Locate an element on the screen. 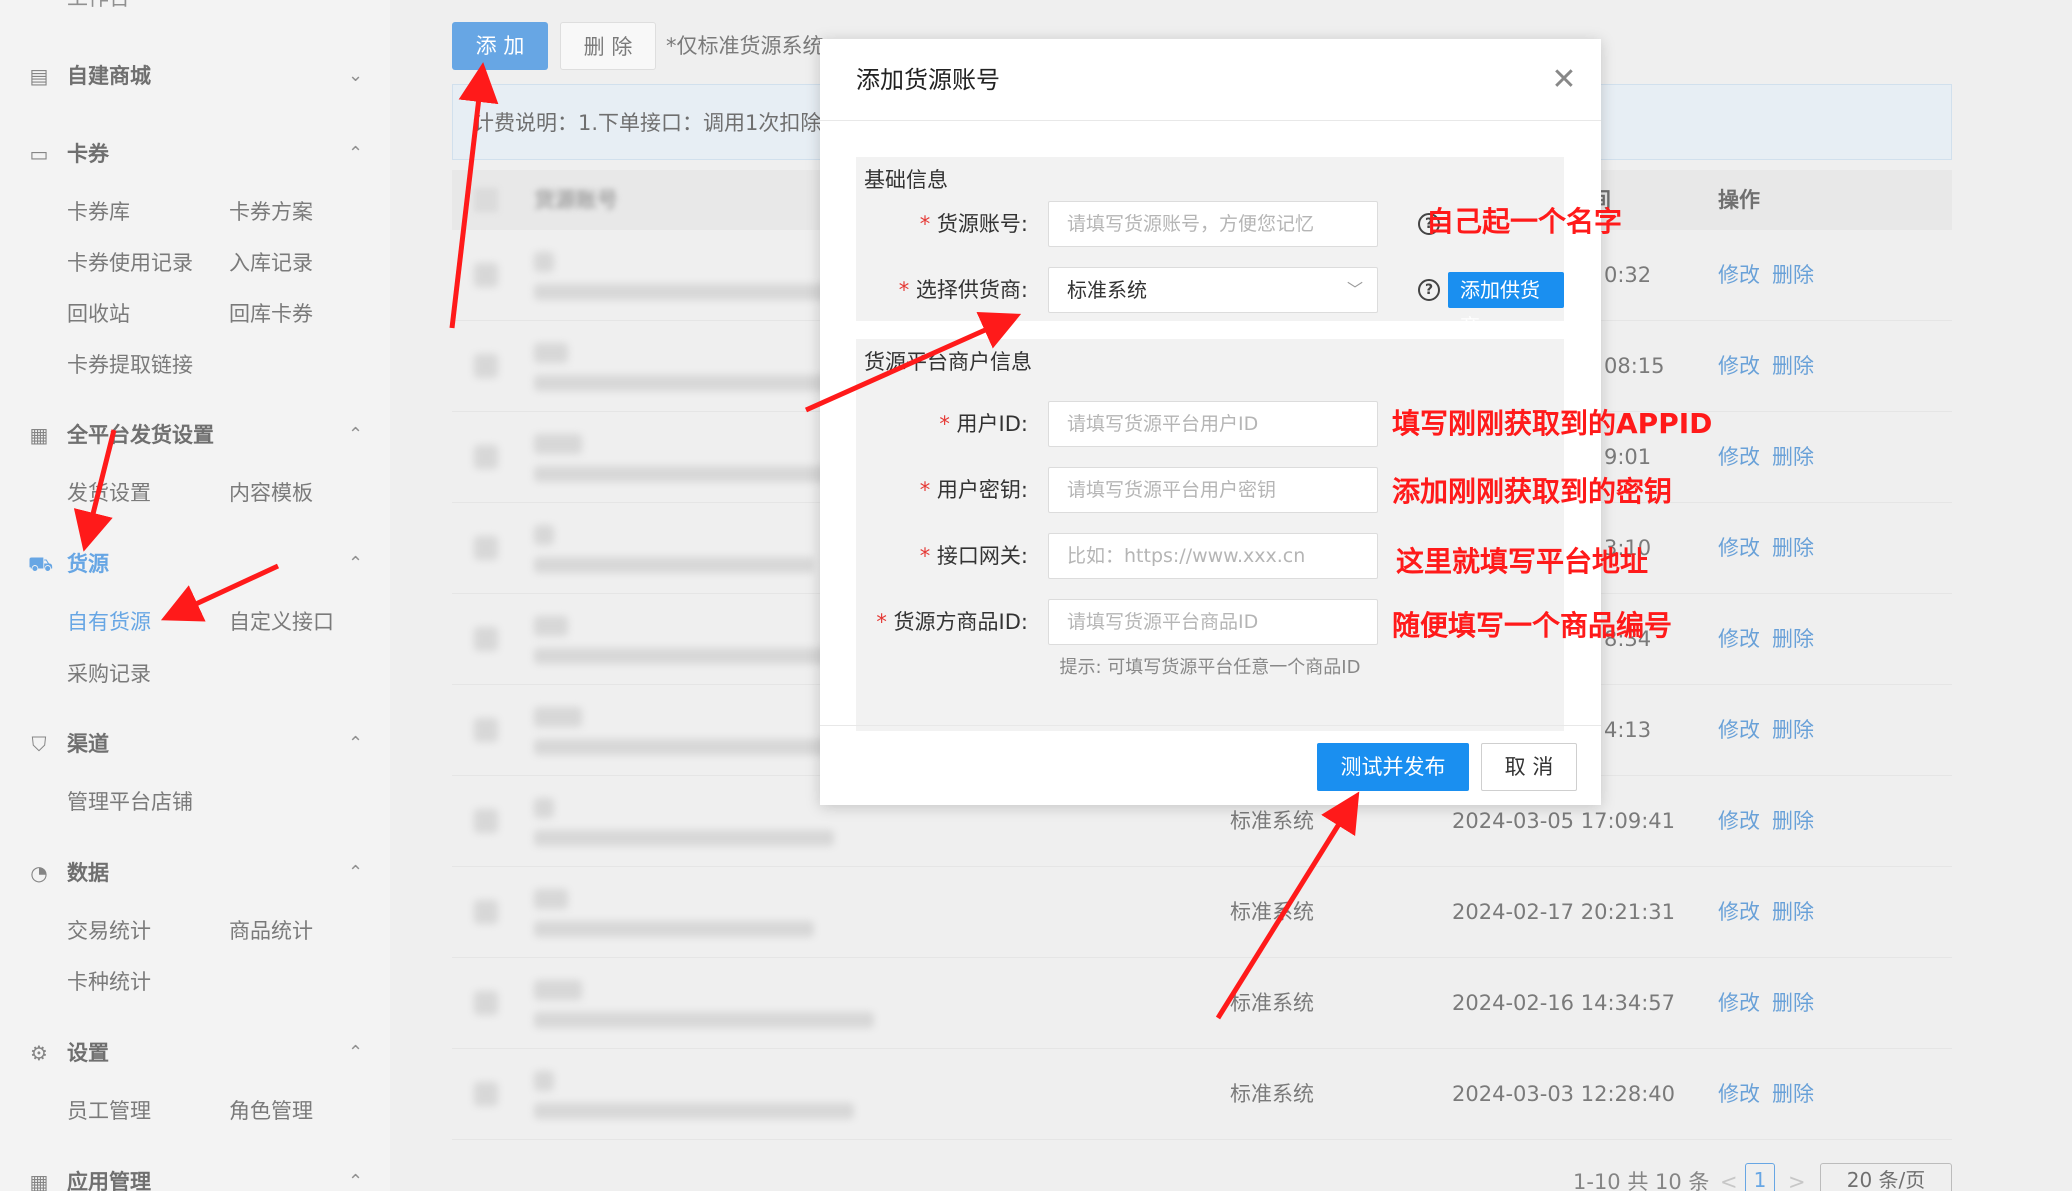  annotation-secret: 添加刚刚获取到的密钥 is located at coordinates (1532, 491).